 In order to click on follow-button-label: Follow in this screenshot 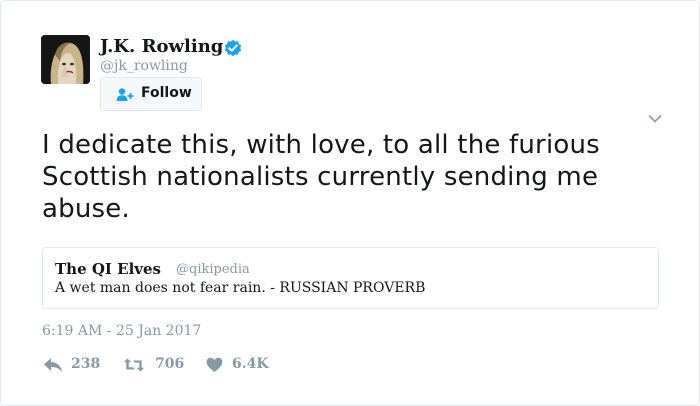, I will do `click(166, 93)`.